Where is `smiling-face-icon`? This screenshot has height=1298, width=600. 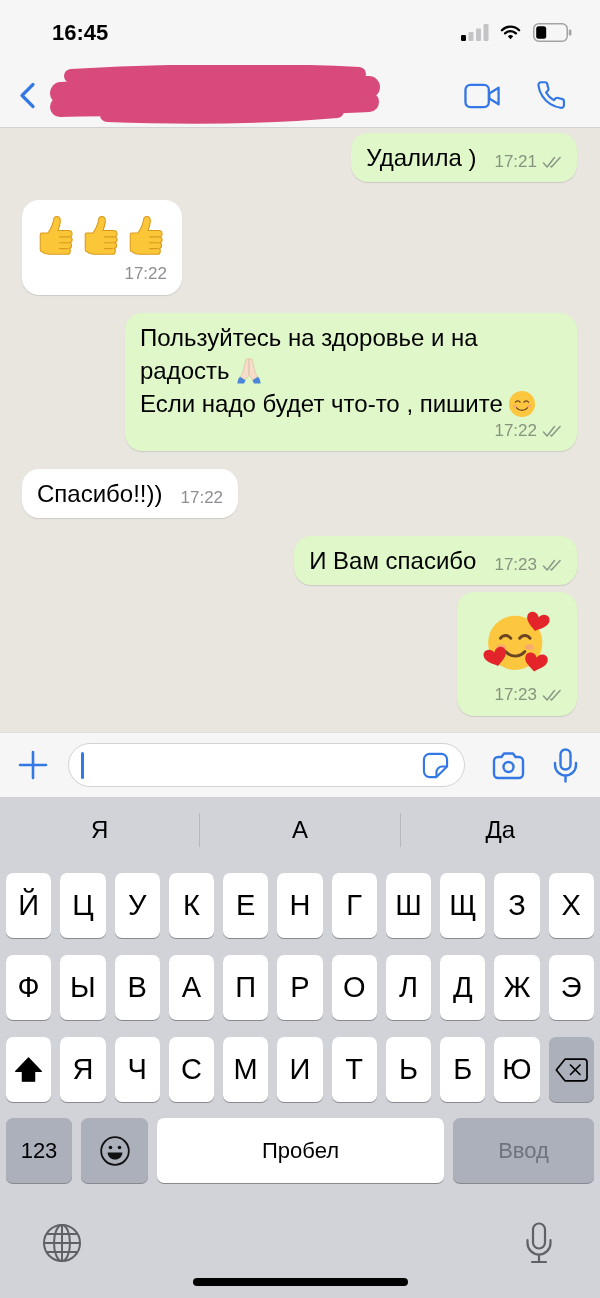 smiling-face-icon is located at coordinates (521, 404).